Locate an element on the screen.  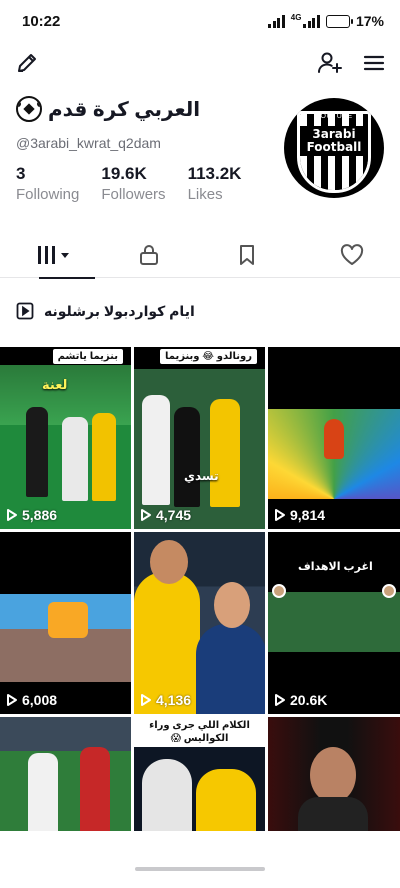
profile-top-bar is located at coordinates (200, 65).